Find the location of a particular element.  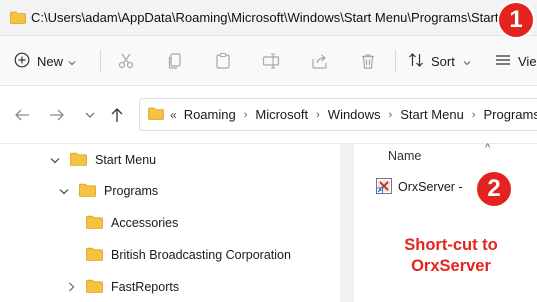

copy-icon is located at coordinates (175, 61).